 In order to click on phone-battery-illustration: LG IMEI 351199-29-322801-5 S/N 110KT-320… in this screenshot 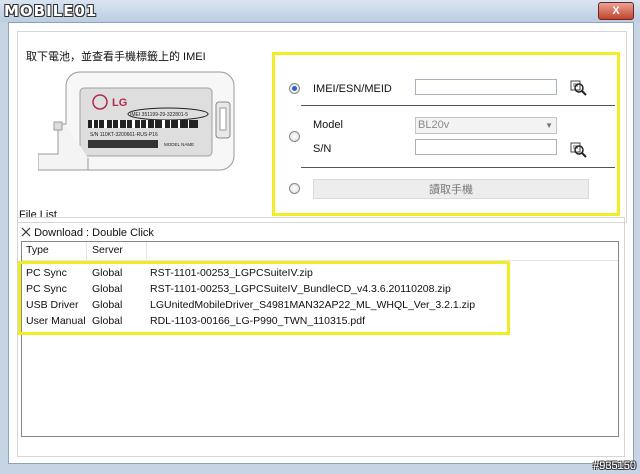, I will do `click(136, 121)`.